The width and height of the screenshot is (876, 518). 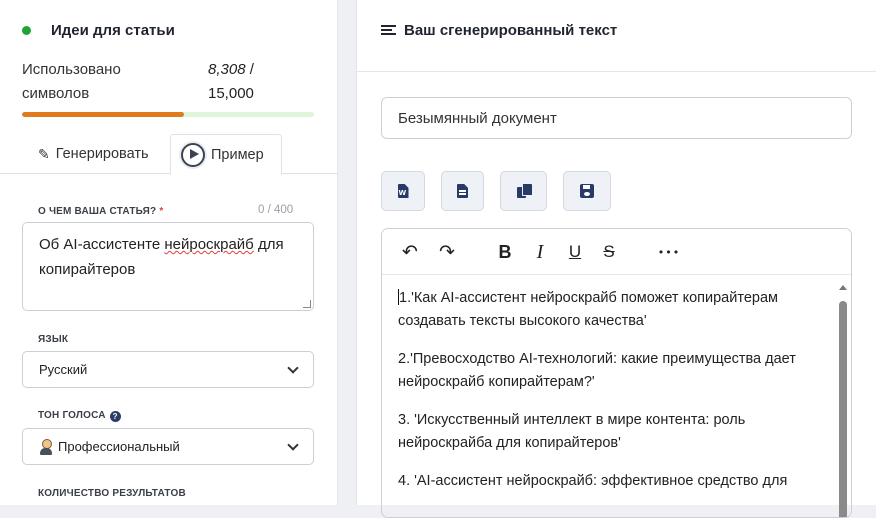 I want to click on scroll-thumb, so click(x=843, y=409).